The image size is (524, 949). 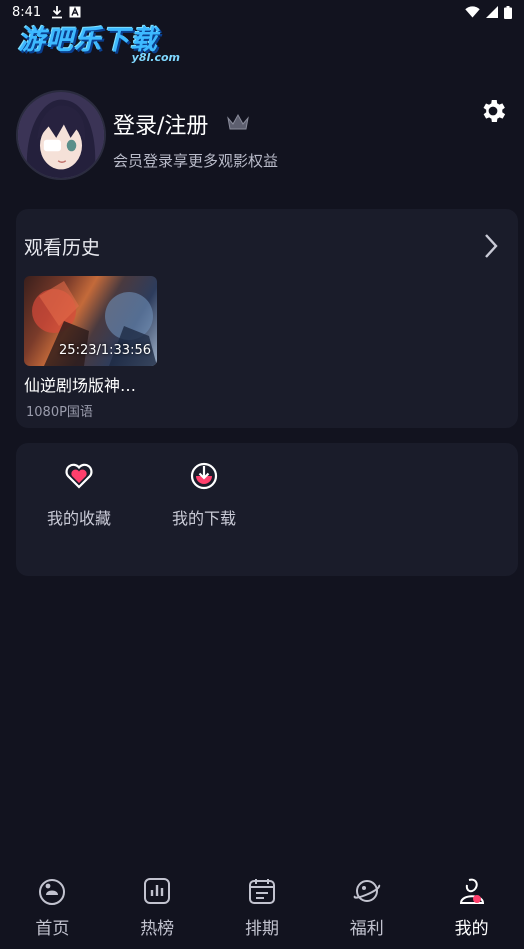 What do you see at coordinates (66, 12) in the screenshot?
I see `status-notification-icons` at bounding box center [66, 12].